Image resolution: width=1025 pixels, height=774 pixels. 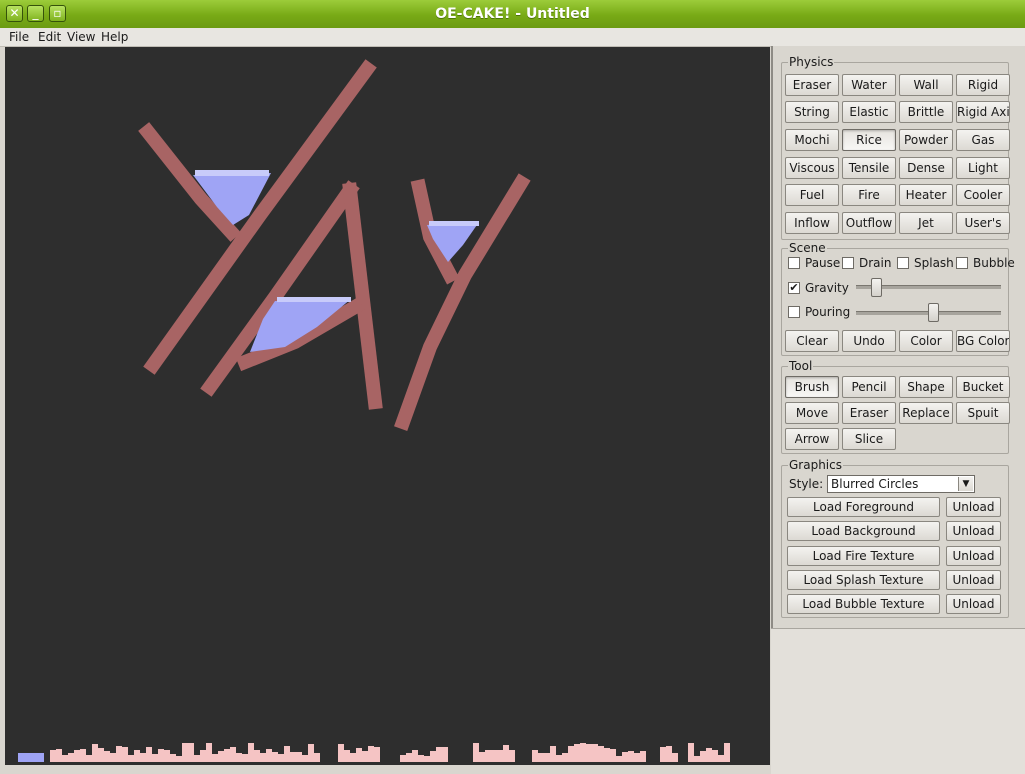 What do you see at coordinates (875, 263) in the screenshot?
I see `drain-label: Drain` at bounding box center [875, 263].